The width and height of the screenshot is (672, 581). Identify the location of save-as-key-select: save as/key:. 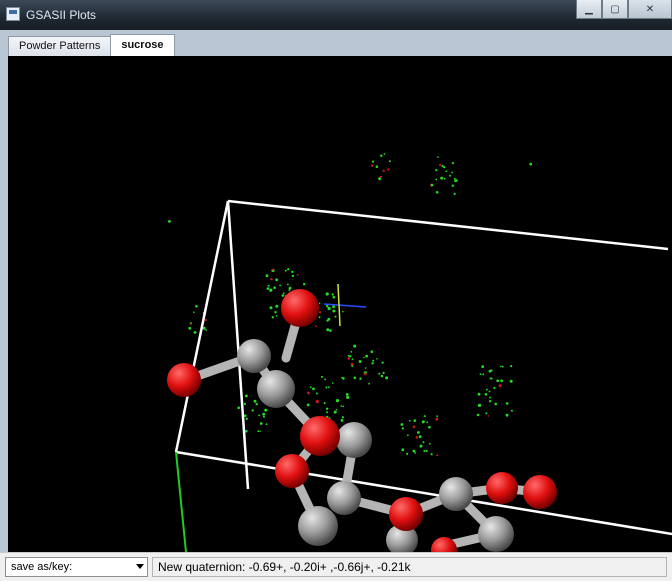
(76, 567).